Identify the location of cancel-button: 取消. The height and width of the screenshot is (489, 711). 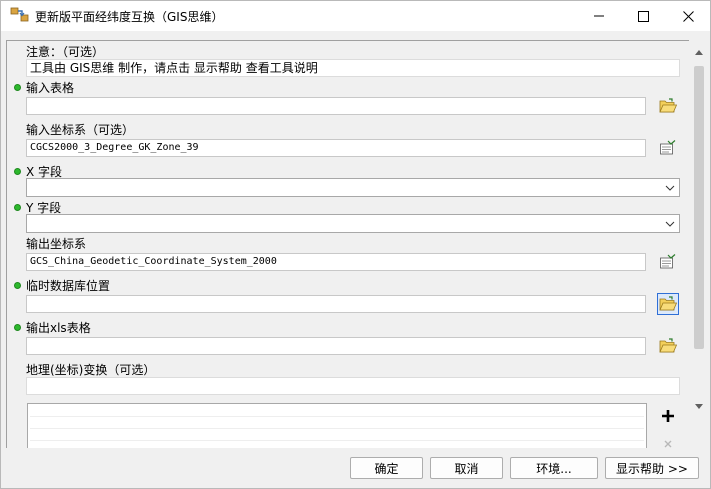
(466, 468).